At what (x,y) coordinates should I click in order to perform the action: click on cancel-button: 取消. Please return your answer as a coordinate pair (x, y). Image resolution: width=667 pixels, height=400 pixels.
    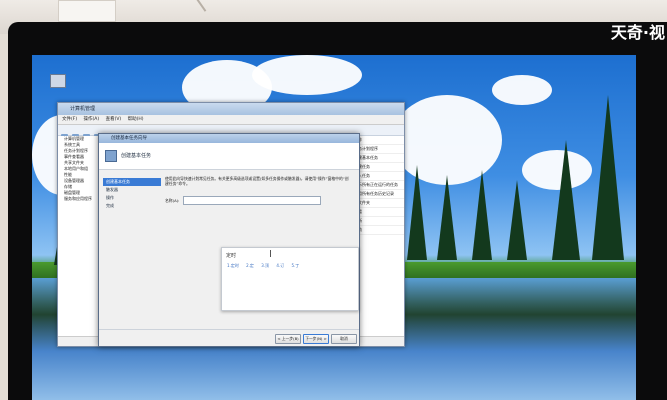
    Looking at the image, I should click on (344, 339).